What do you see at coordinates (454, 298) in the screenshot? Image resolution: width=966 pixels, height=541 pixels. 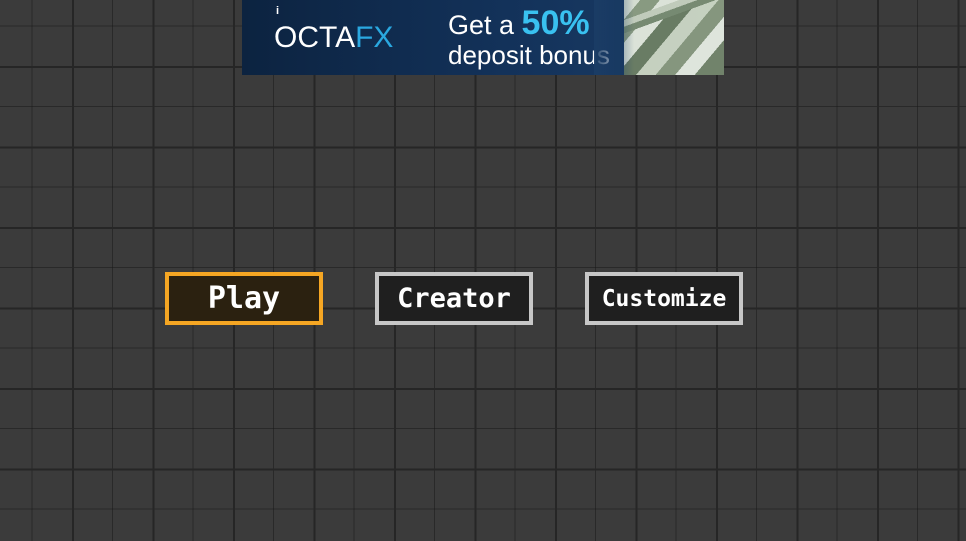 I see `creator-button: Creator` at bounding box center [454, 298].